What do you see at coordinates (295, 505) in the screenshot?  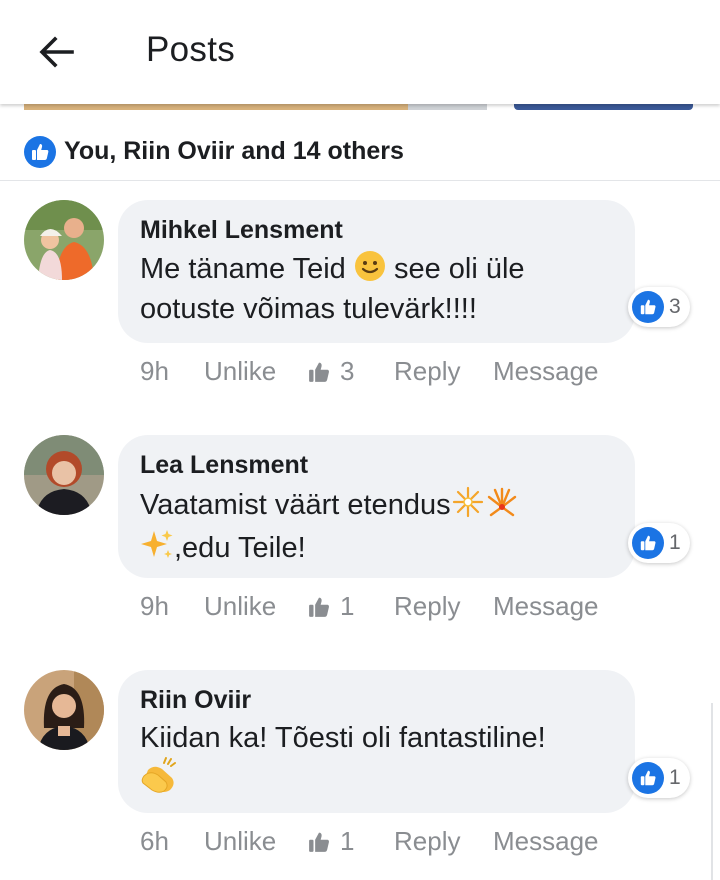 I see `comment-text-line1: Vaatamist väärt etendus` at bounding box center [295, 505].